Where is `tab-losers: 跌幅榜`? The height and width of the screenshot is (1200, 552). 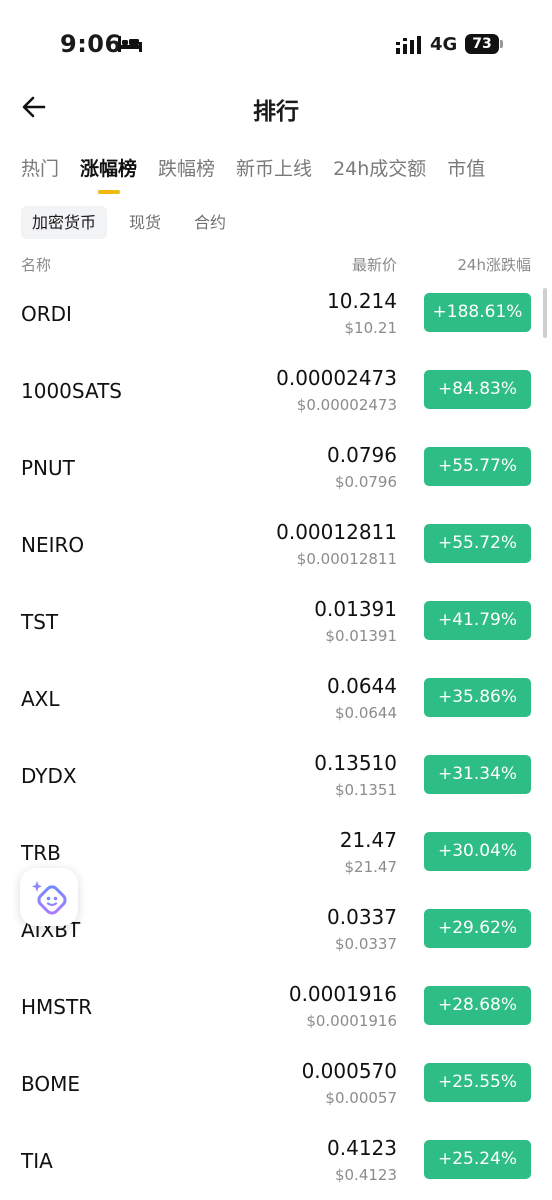 tab-losers: 跌幅榜 is located at coordinates (186, 167).